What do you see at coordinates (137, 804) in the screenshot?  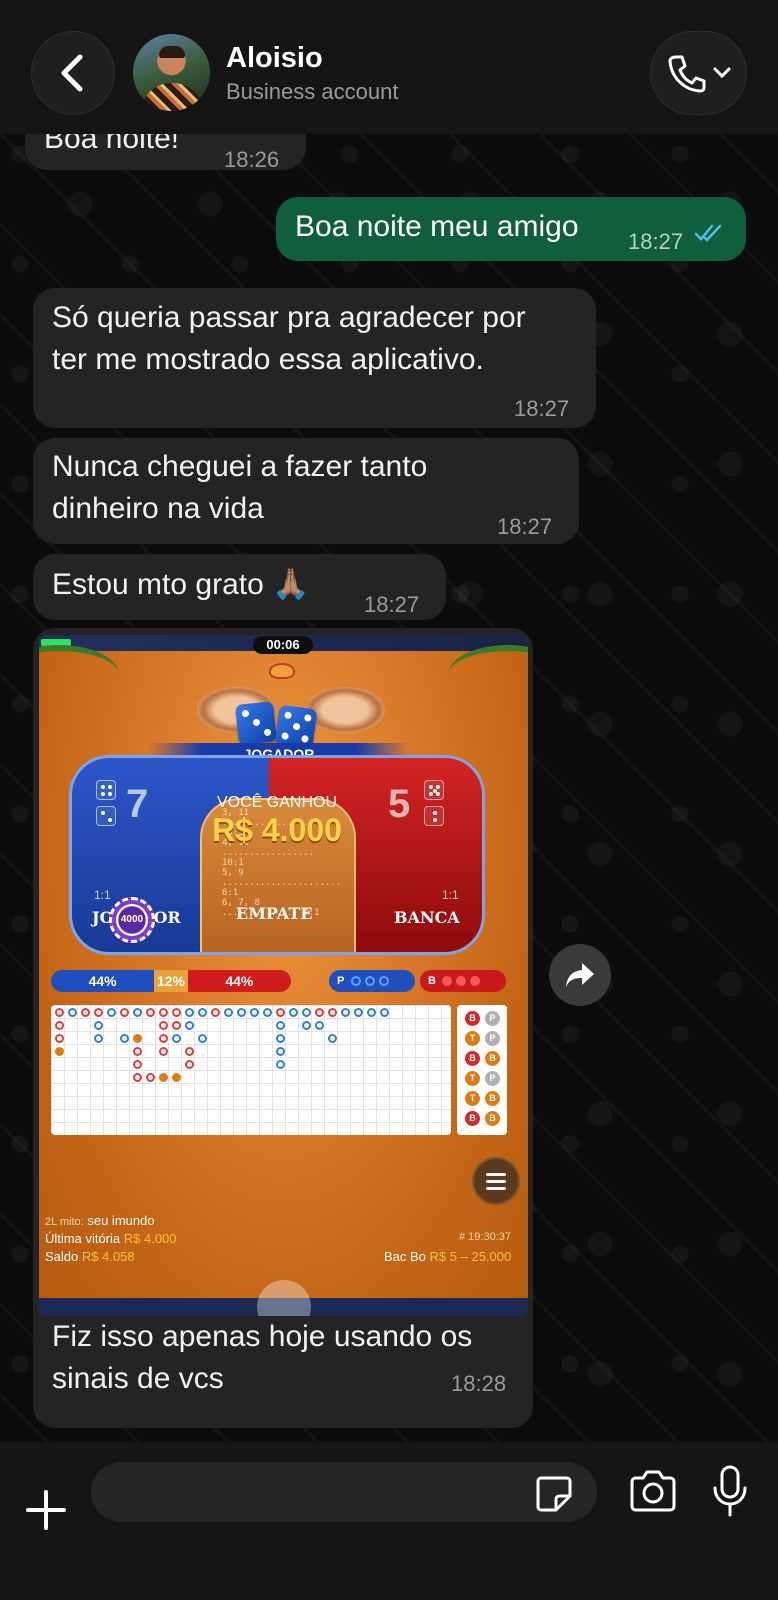 I see `player-score: 7` at bounding box center [137, 804].